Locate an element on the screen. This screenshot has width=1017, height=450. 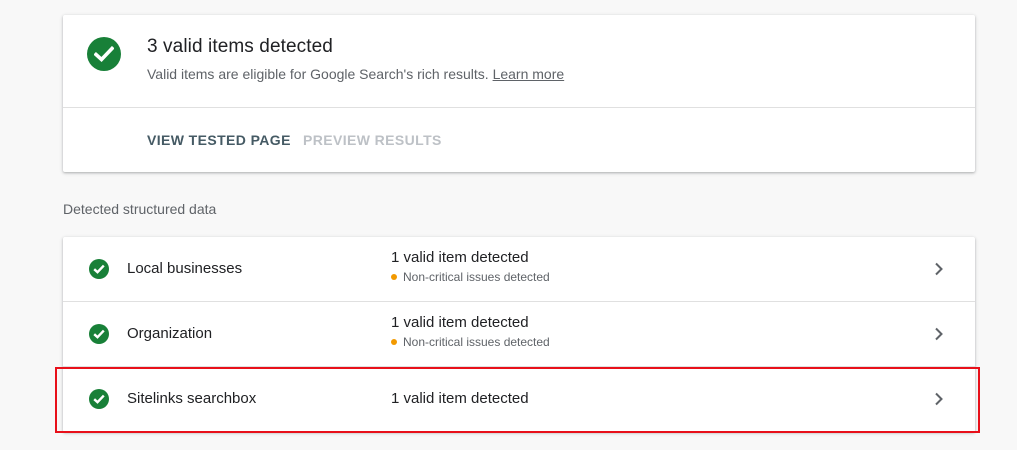
view-tested-page-button: VIEW TESTED PAGE is located at coordinates (219, 140).